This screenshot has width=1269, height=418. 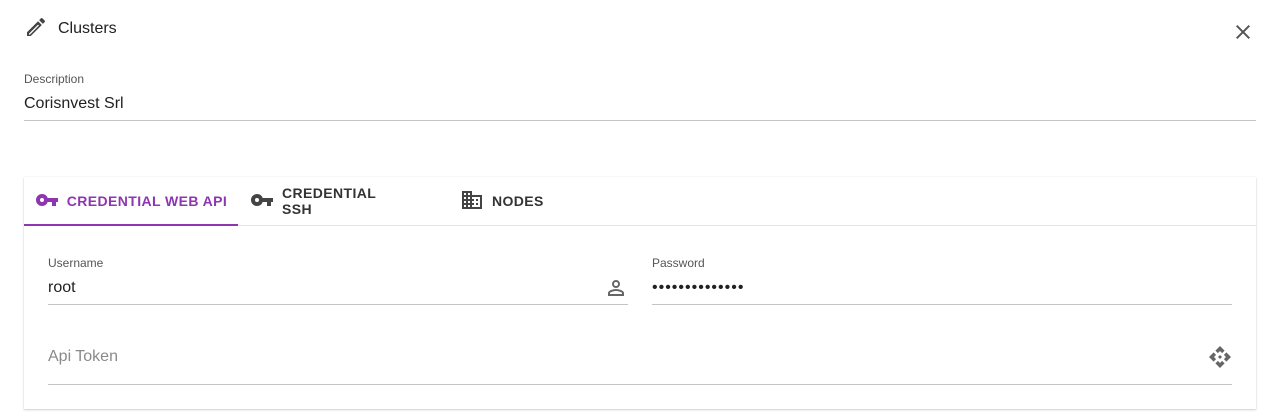 What do you see at coordinates (338, 304) in the screenshot?
I see `username-underline` at bounding box center [338, 304].